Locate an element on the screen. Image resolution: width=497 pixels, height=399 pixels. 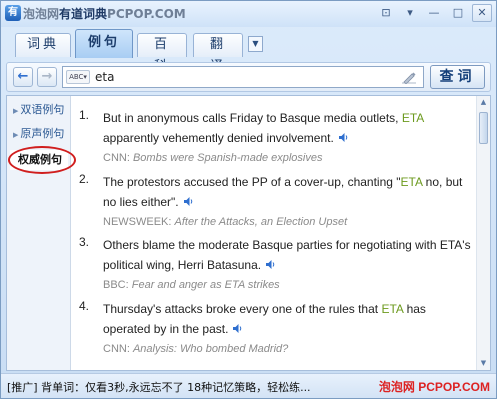
watermark-prefix: 泡泡网 is located at coordinates (41, 14).